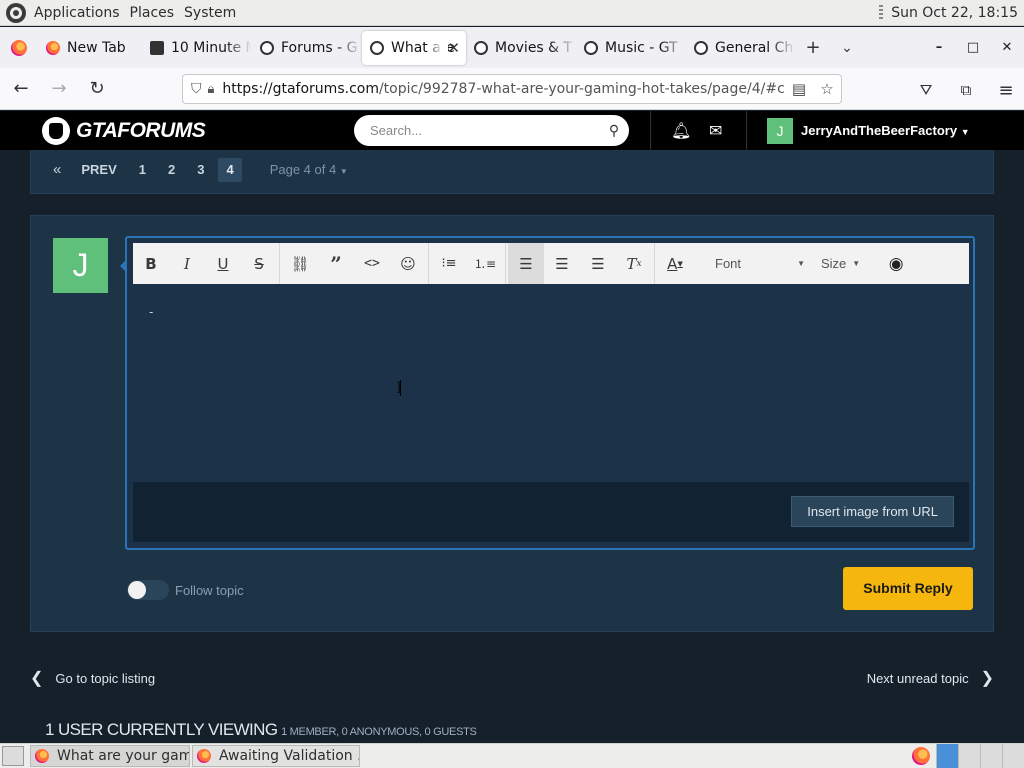 The width and height of the screenshot is (1024, 768). Describe the element at coordinates (908, 588) in the screenshot. I see `submit-reply-button: Submit Reply` at that location.